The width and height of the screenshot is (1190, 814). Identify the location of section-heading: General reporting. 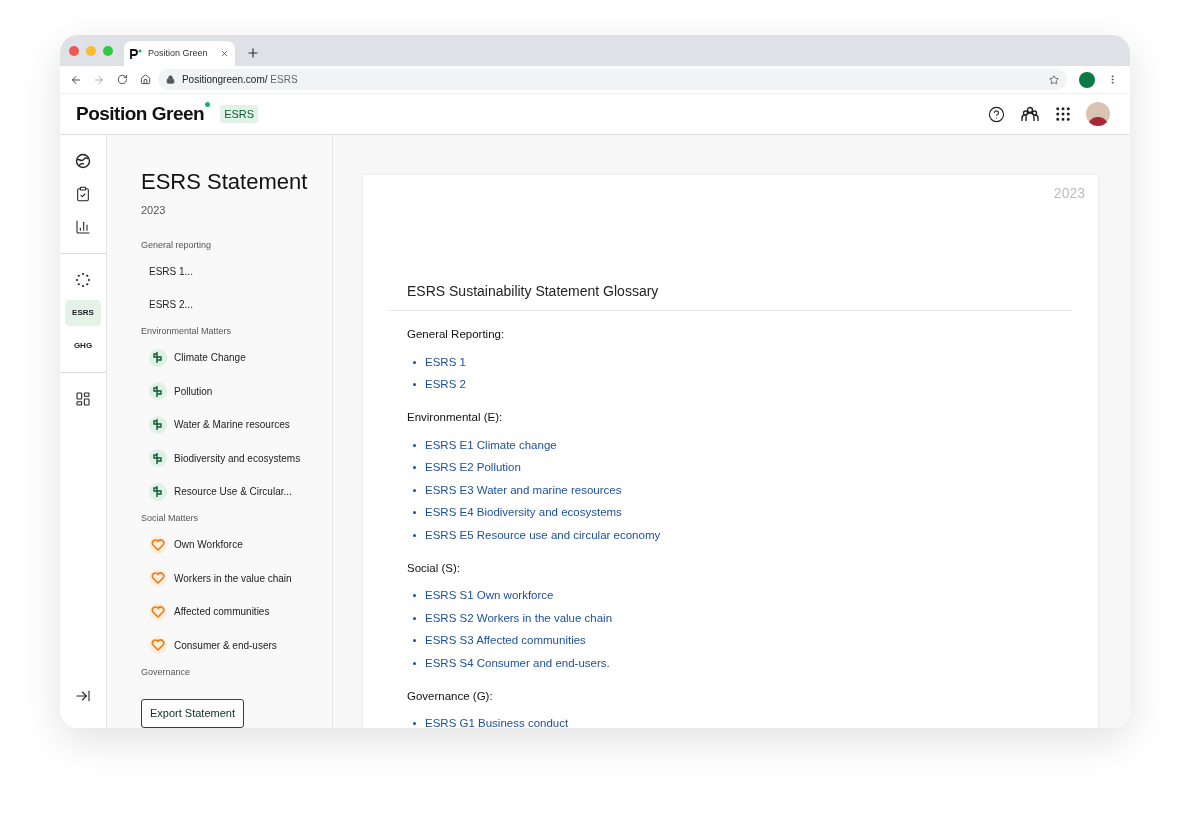
(176, 245).